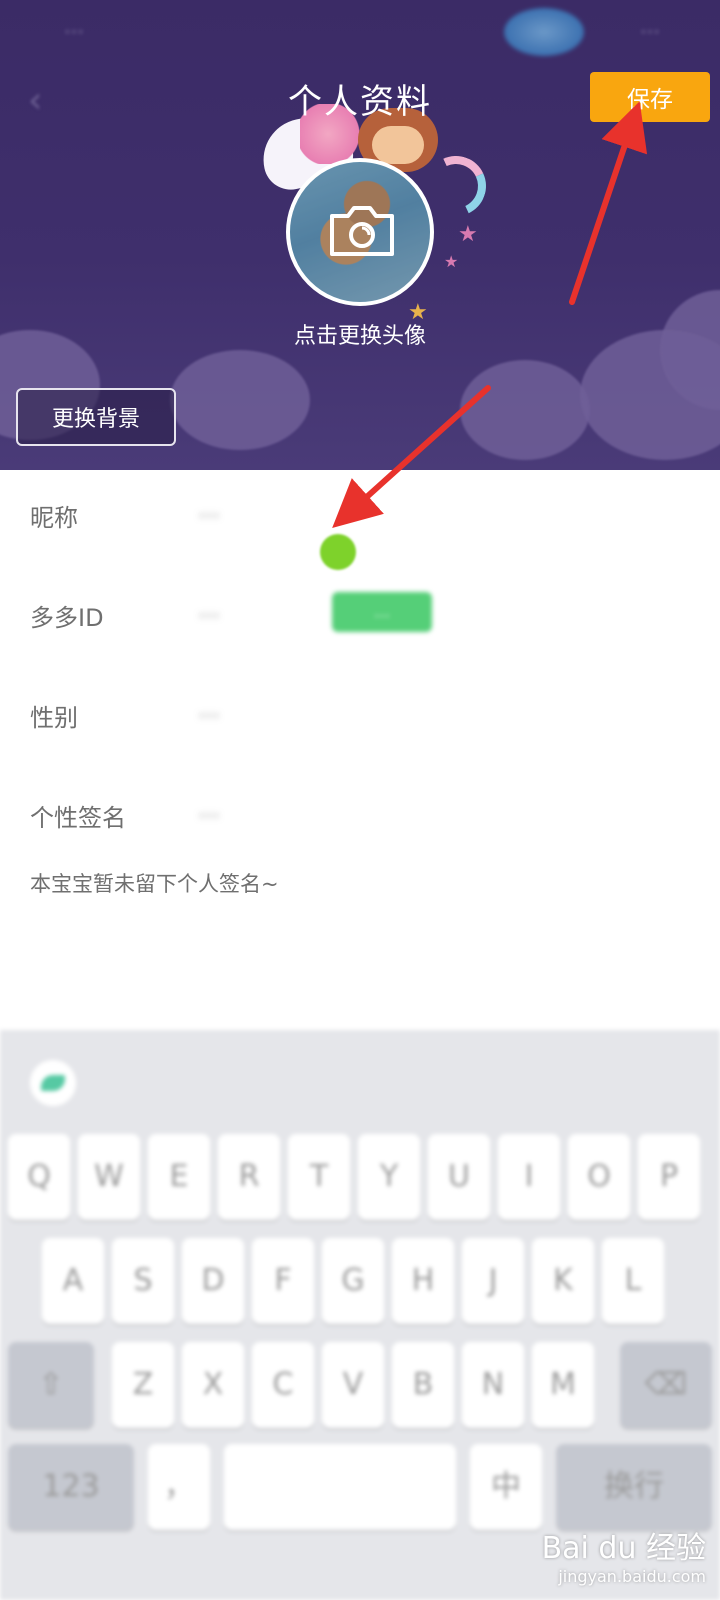  I want to click on space-key, so click(340, 1487).